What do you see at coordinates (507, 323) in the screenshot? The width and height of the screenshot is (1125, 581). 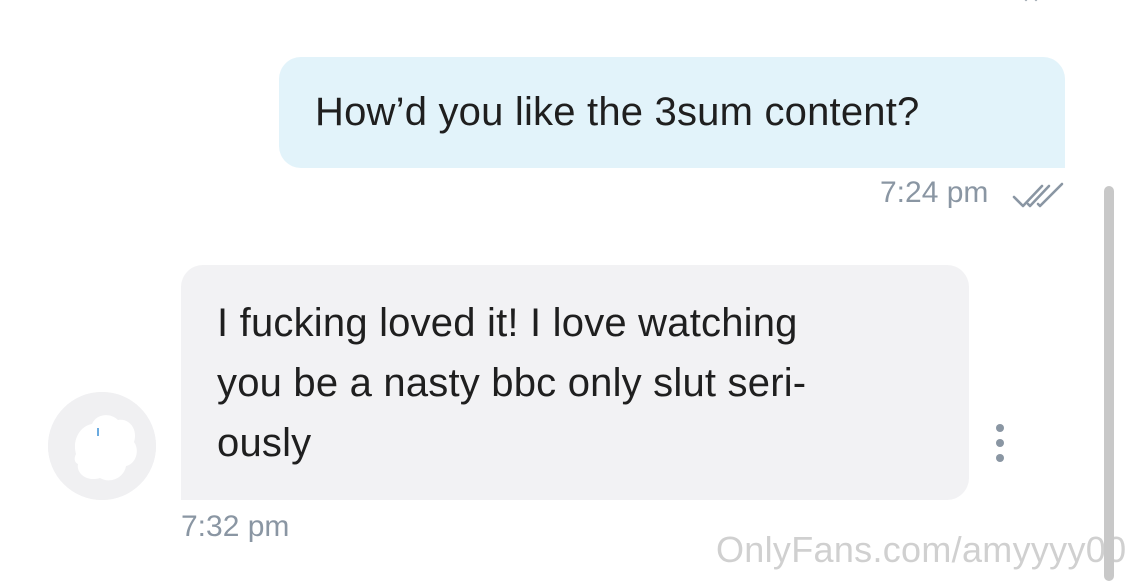 I see `incoming-message-line: I fucking loved it! I love watching` at bounding box center [507, 323].